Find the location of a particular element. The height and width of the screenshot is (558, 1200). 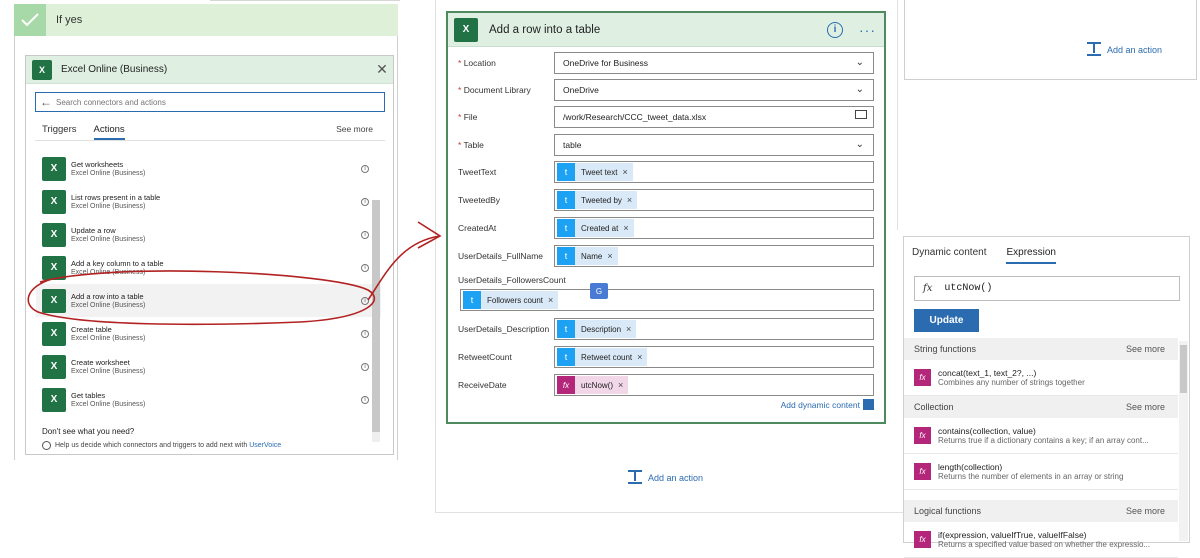

dynamic-token: t Tweeted by × is located at coordinates (597, 200).